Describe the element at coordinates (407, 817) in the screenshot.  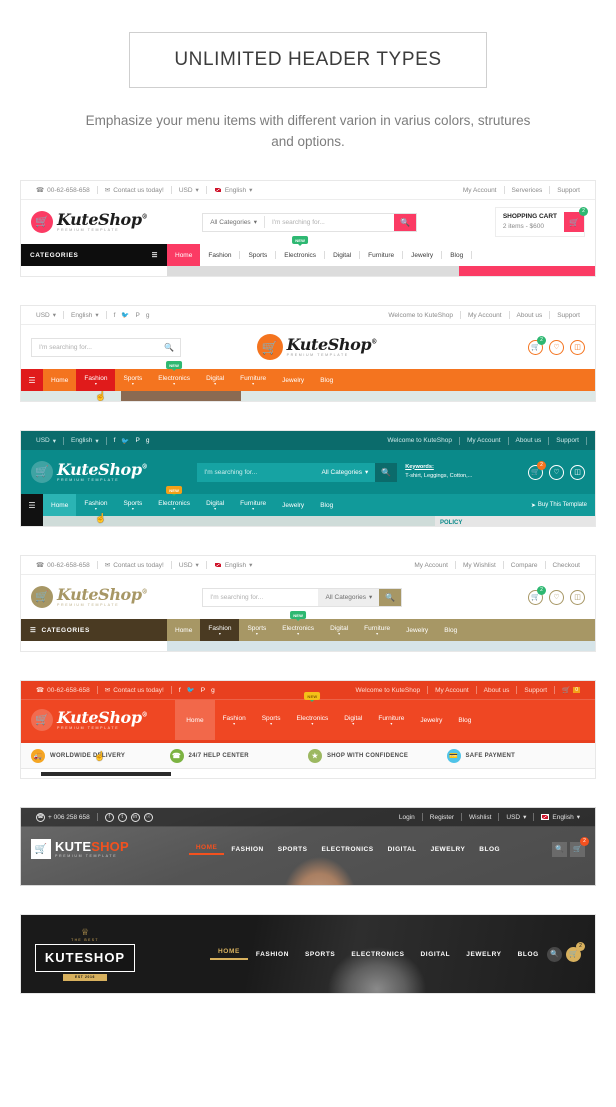
I see `login-link: Login` at that location.